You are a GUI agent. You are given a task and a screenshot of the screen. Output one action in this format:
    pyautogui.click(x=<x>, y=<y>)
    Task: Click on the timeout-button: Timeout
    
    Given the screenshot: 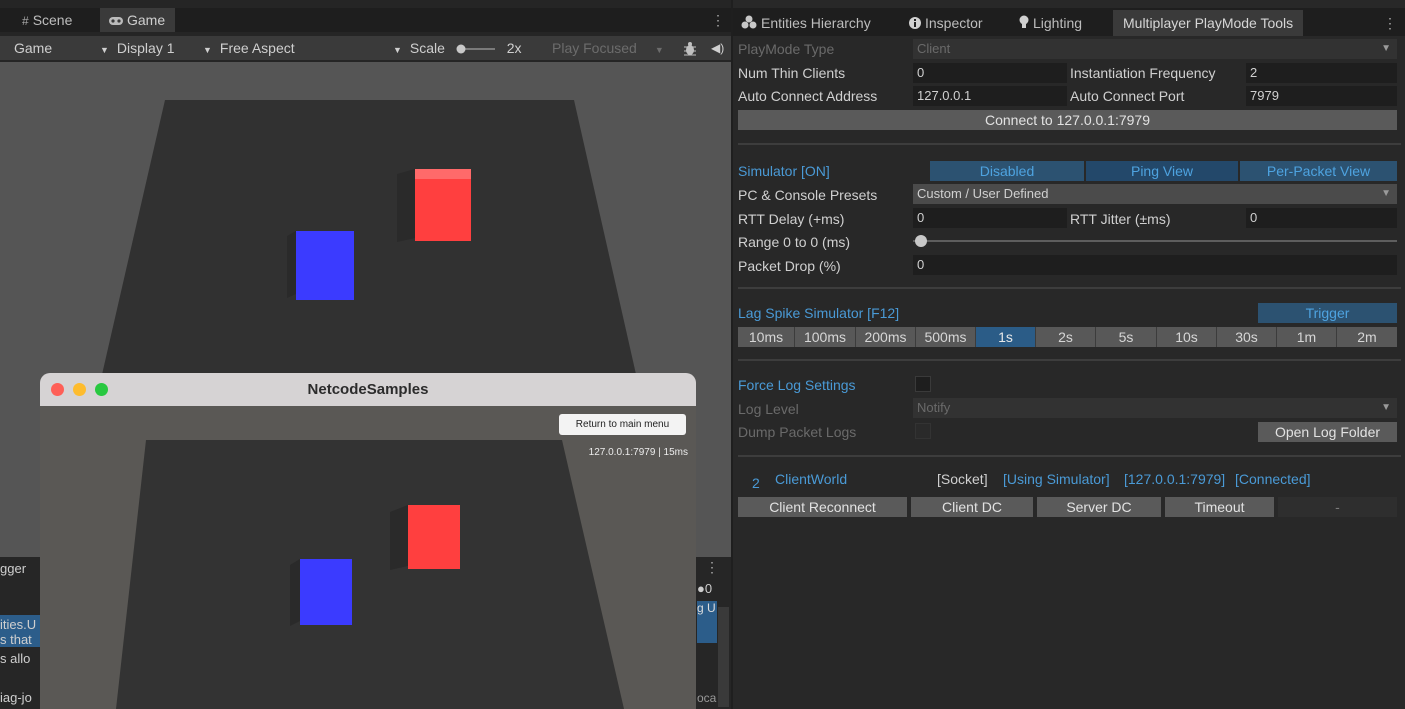 What is the action you would take?
    pyautogui.click(x=1219, y=507)
    